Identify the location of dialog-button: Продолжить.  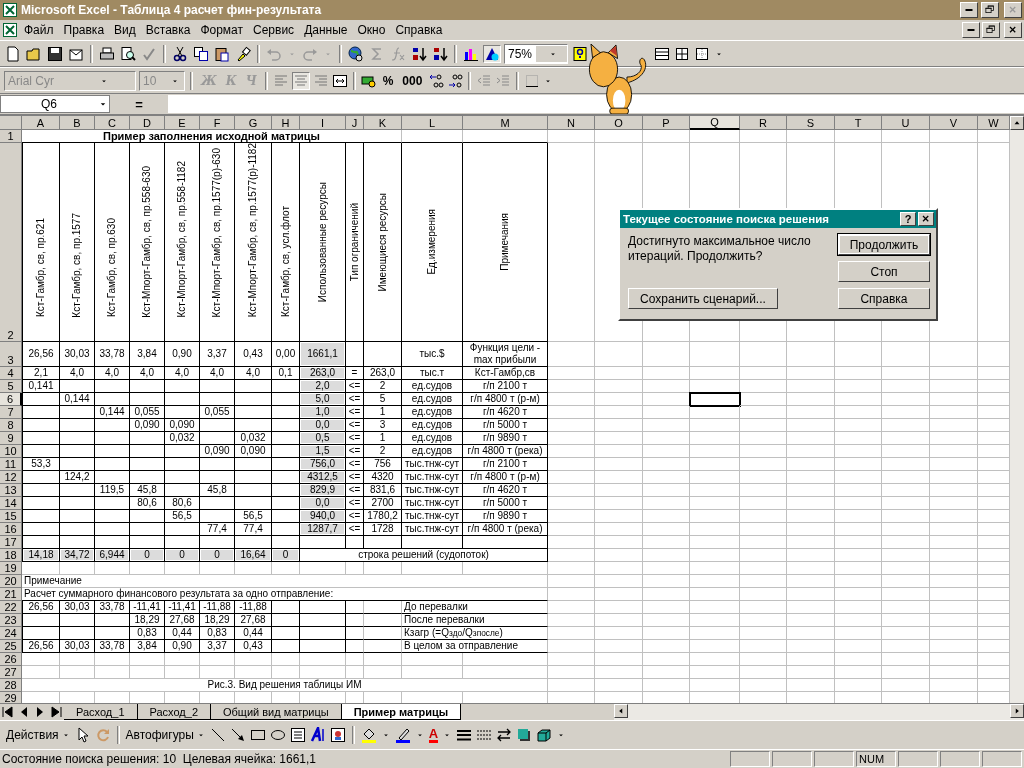
(884, 244).